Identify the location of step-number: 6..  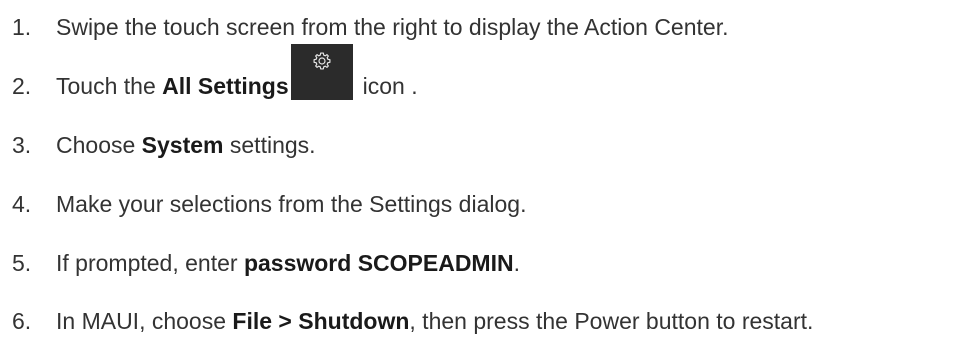
(22, 320).